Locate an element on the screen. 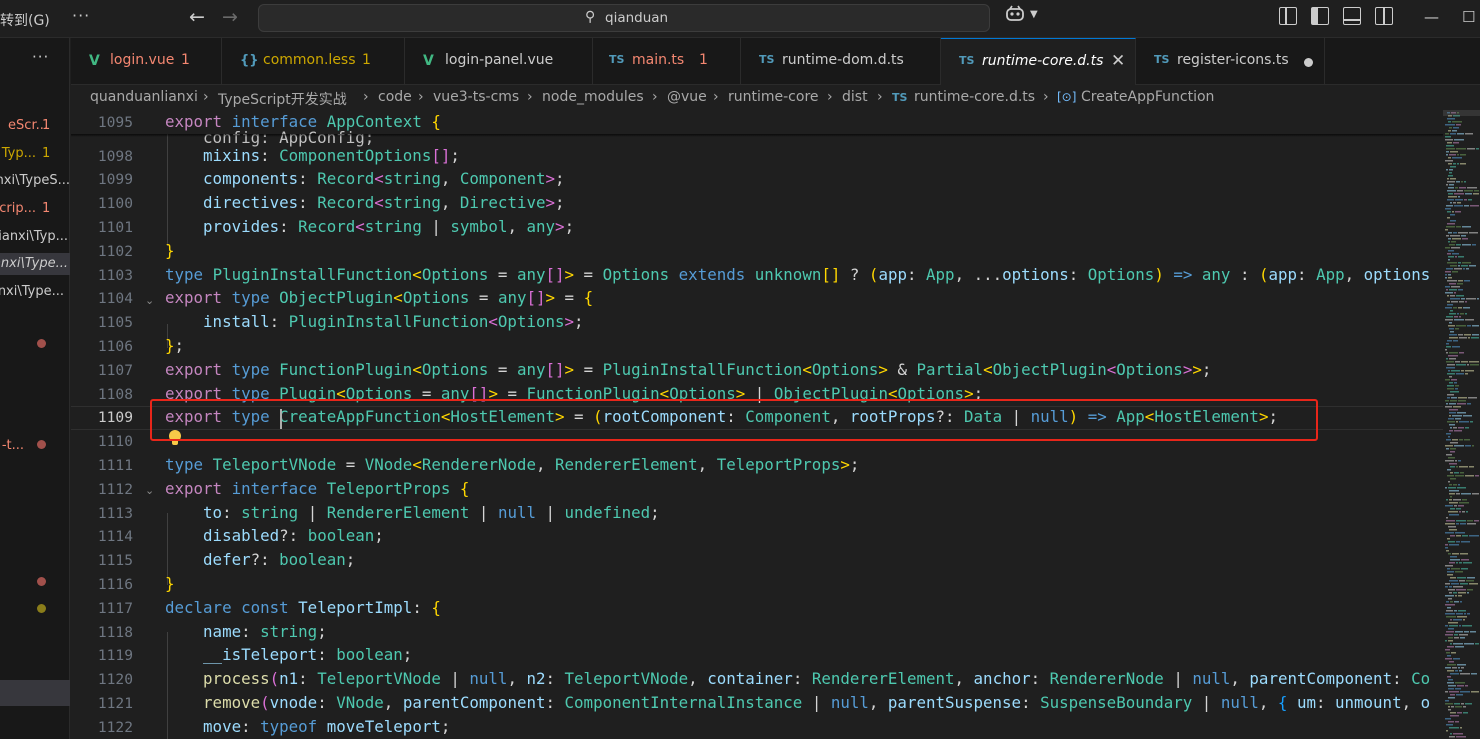 This screenshot has width=1480, height=739. line-number: 1101 is located at coordinates (115, 227).